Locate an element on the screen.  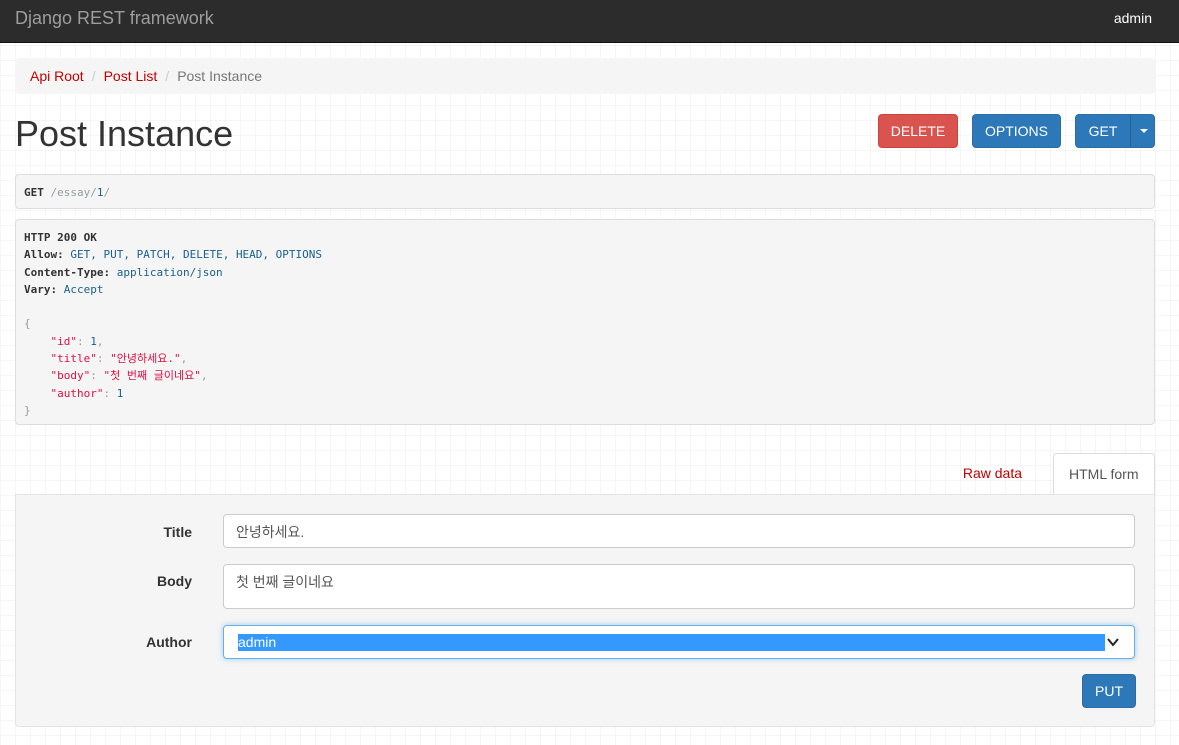
get-format-dropdown is located at coordinates (1142, 131).